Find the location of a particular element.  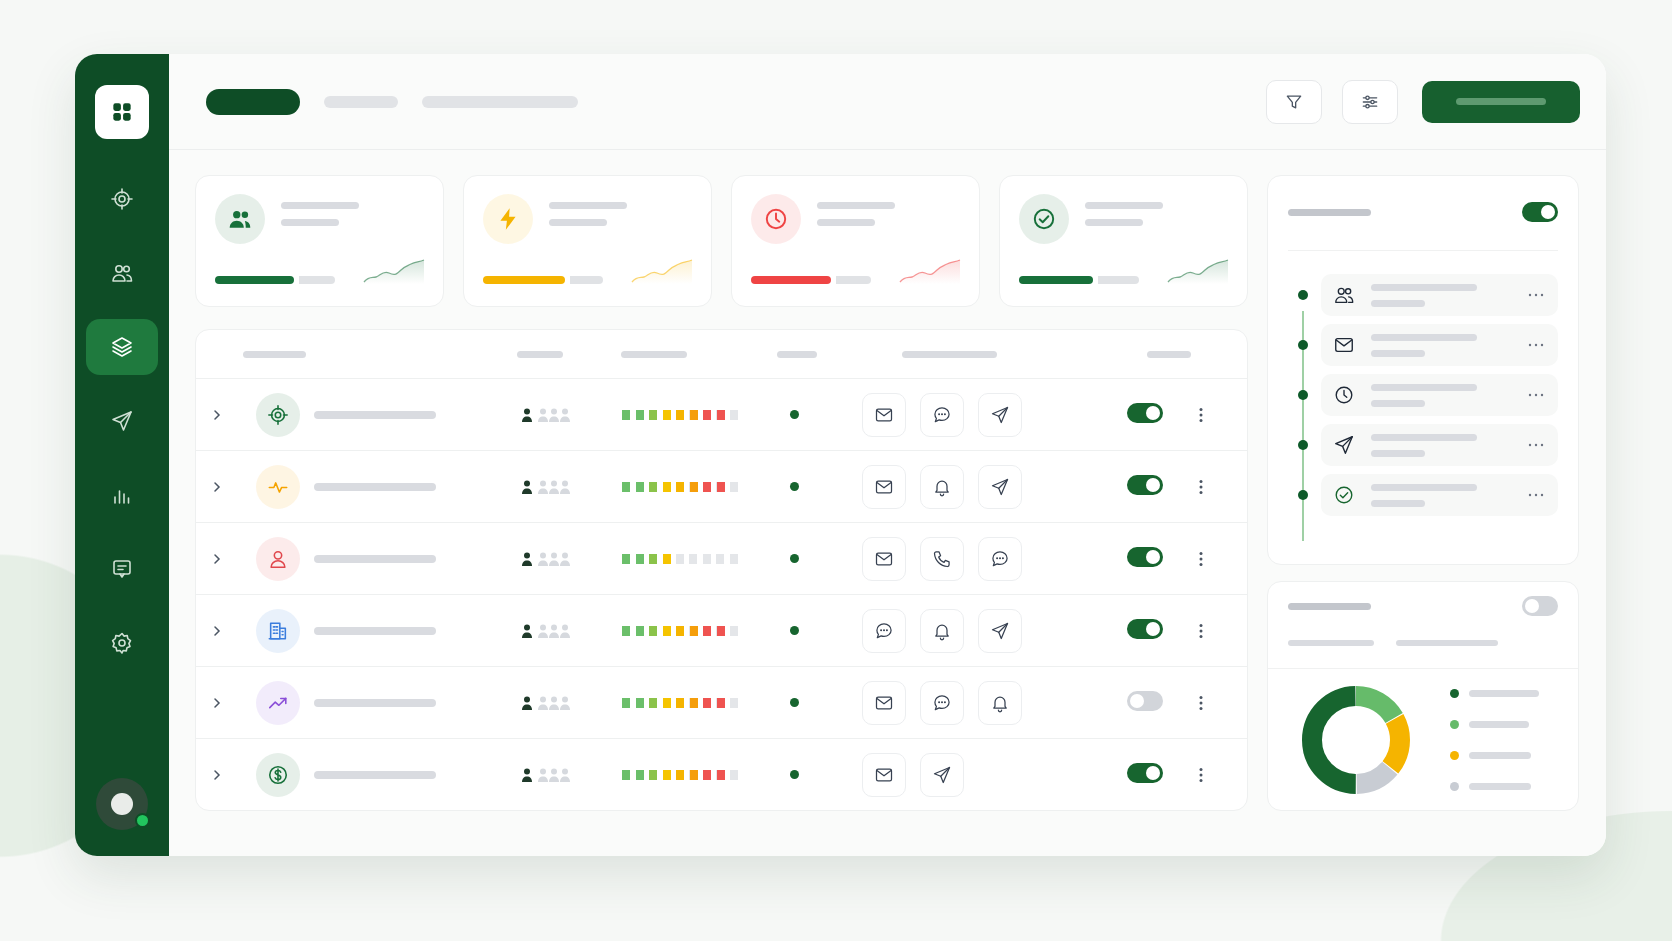

avatar is located at coordinates (122, 804).